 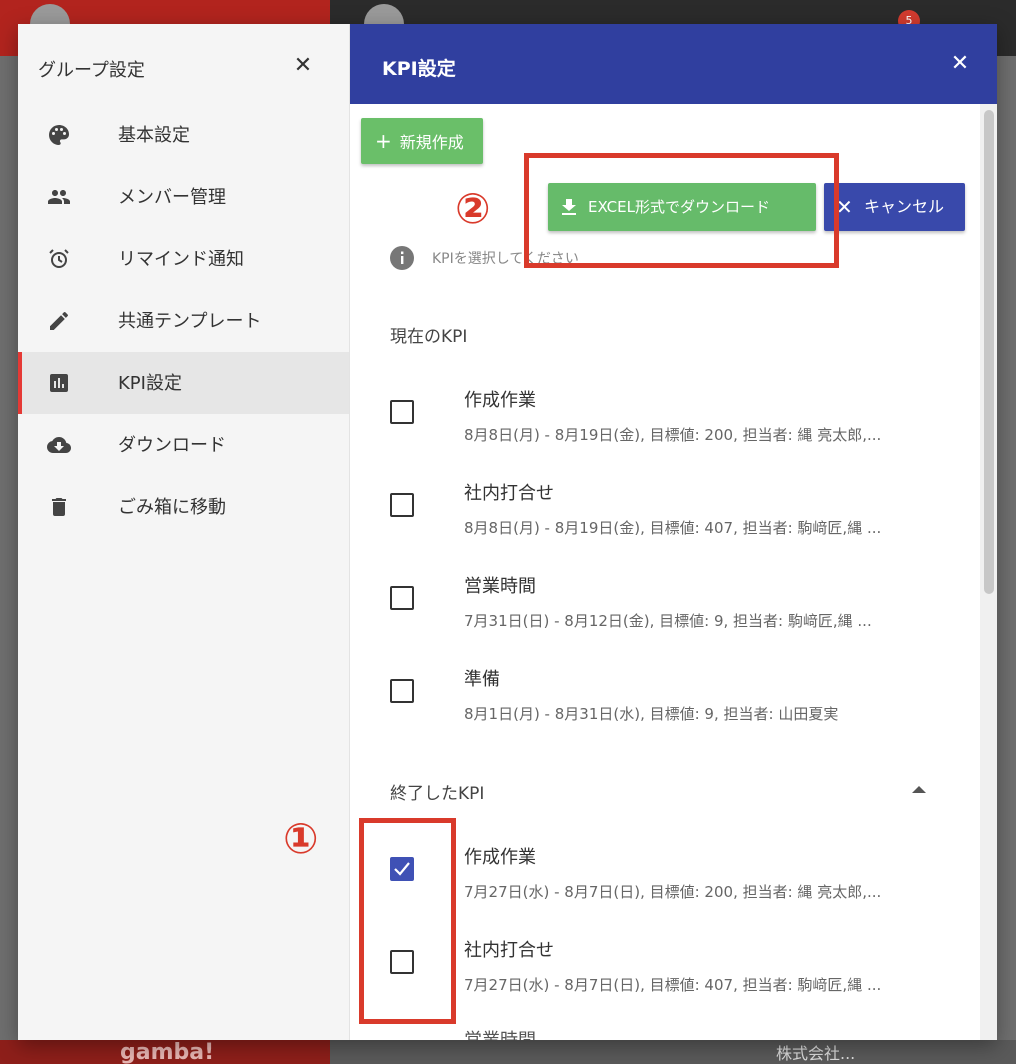 I want to click on sidebar-title: グループ設定, so click(x=91, y=70).